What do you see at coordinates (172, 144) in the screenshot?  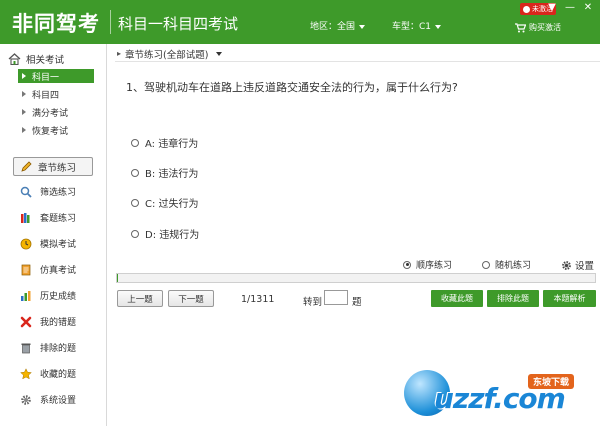 I see `option-label: A: 违章行为` at bounding box center [172, 144].